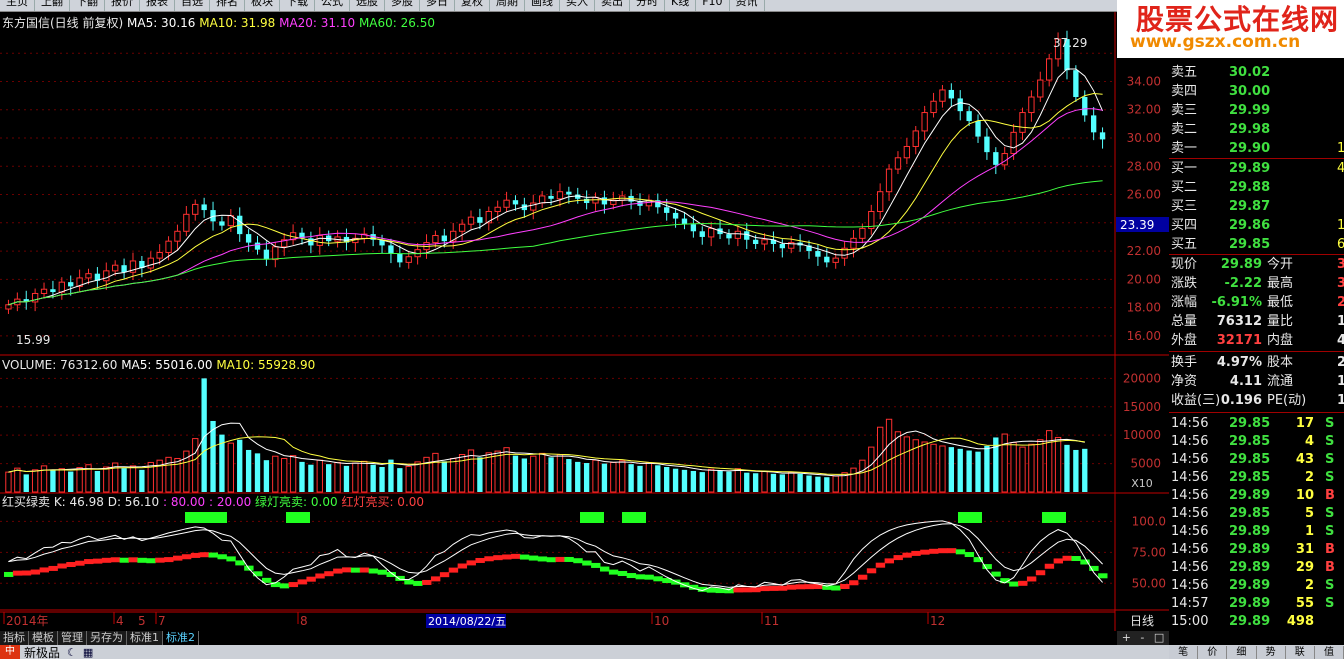  I want to click on quote-tab: 价, so click(1213, 652).